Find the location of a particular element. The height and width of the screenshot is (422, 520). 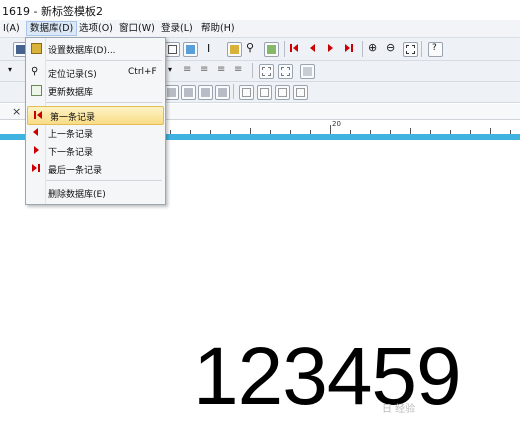

menu-item-help: 帮助(H) is located at coordinates (218, 28).